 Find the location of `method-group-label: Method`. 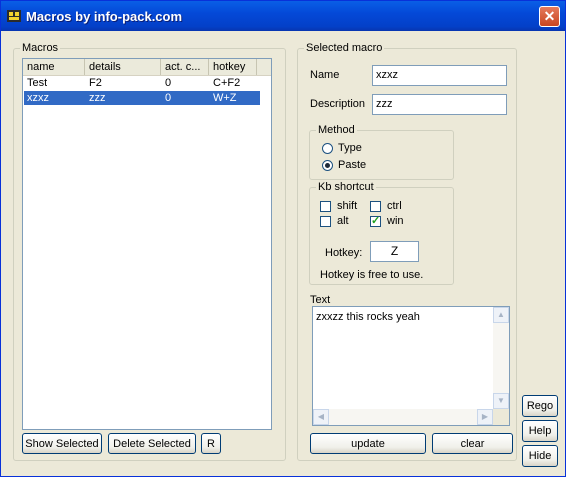

method-group-label: Method is located at coordinates (336, 130).